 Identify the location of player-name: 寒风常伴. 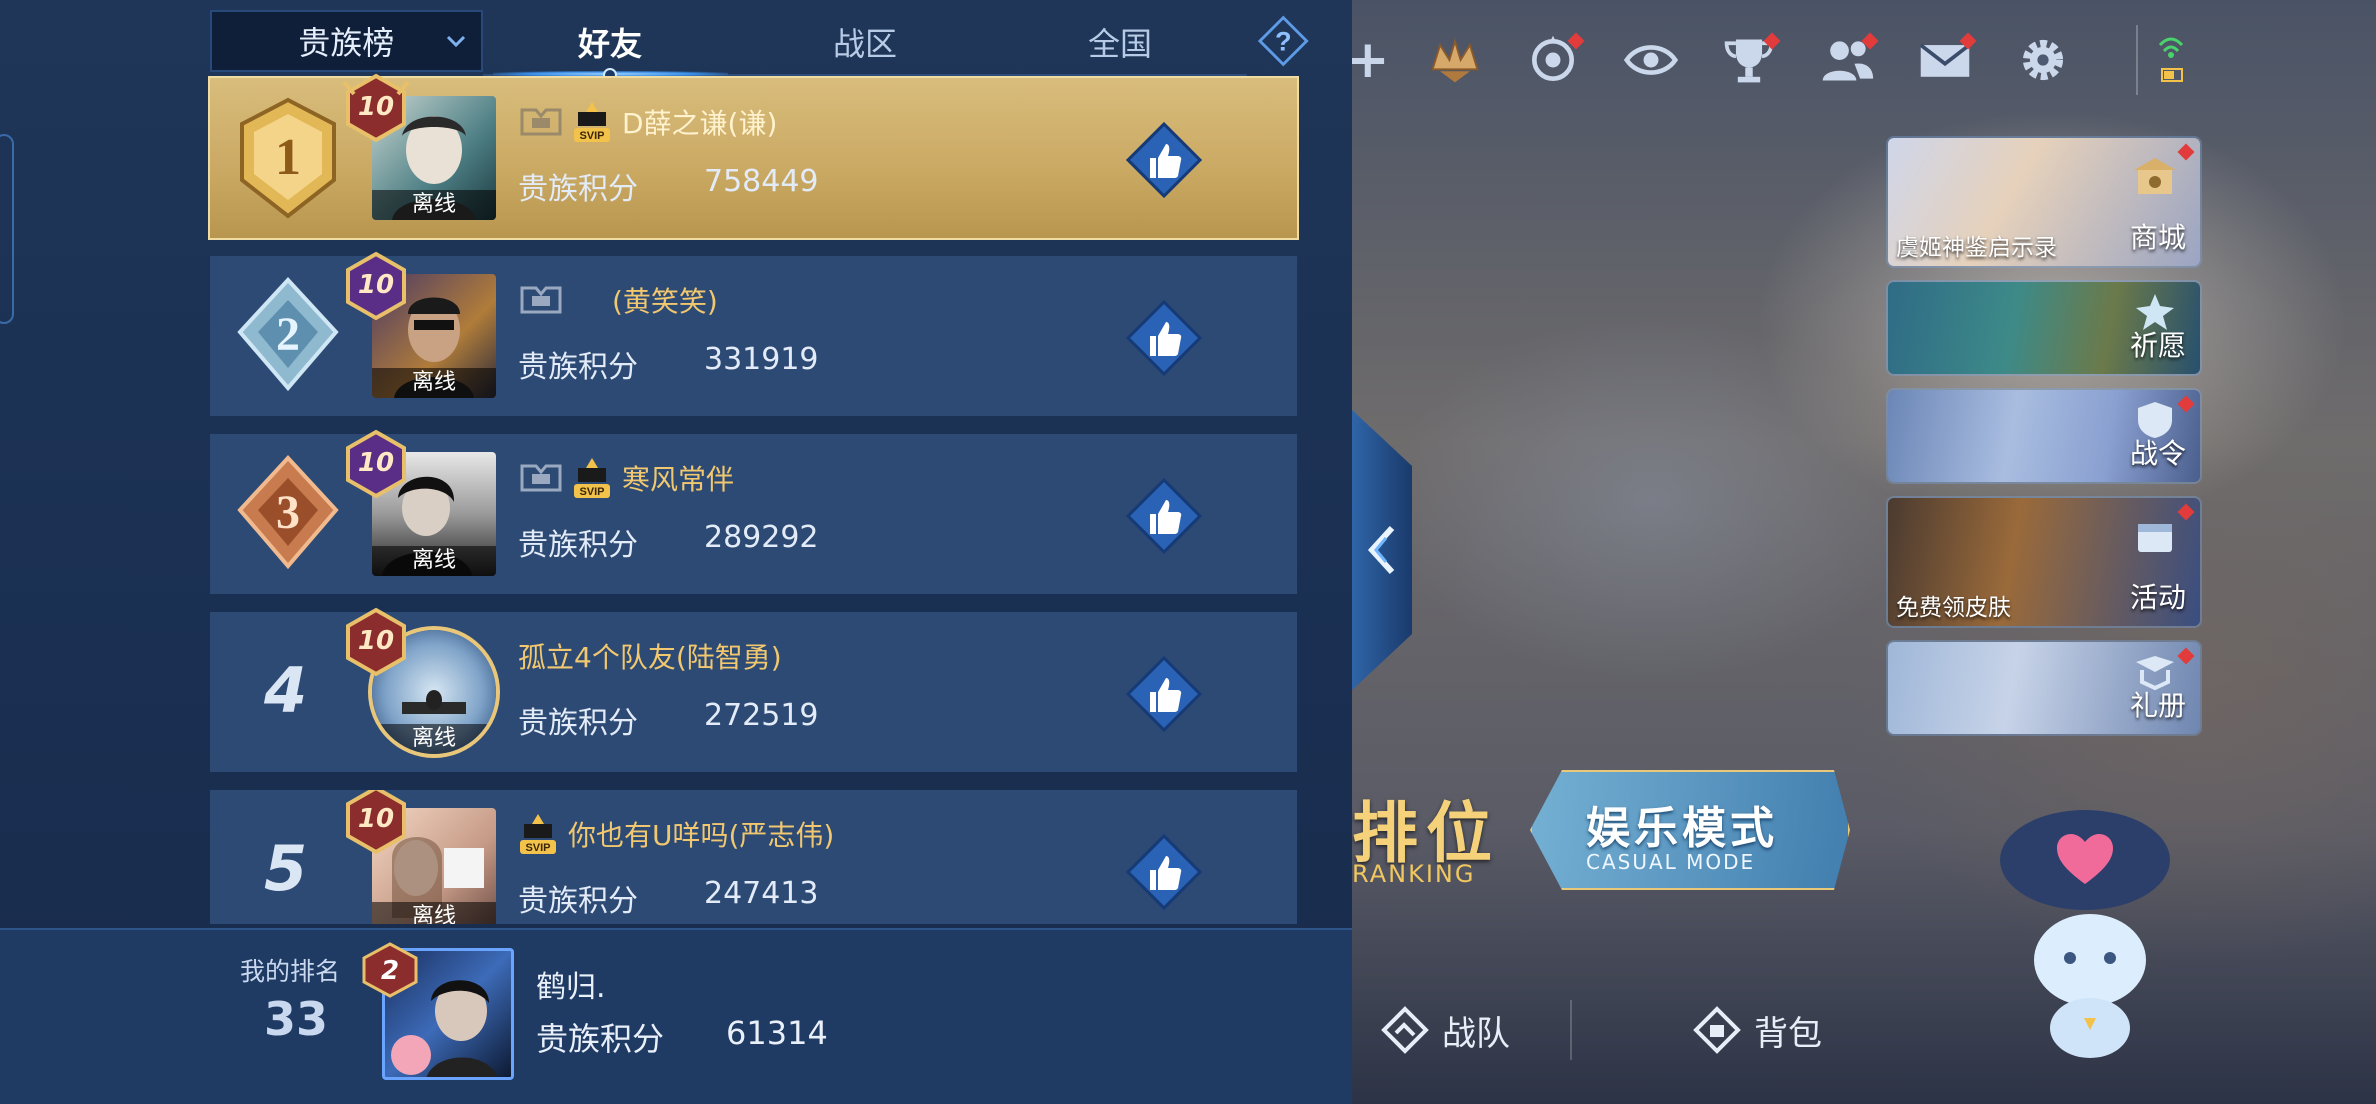
(678, 479).